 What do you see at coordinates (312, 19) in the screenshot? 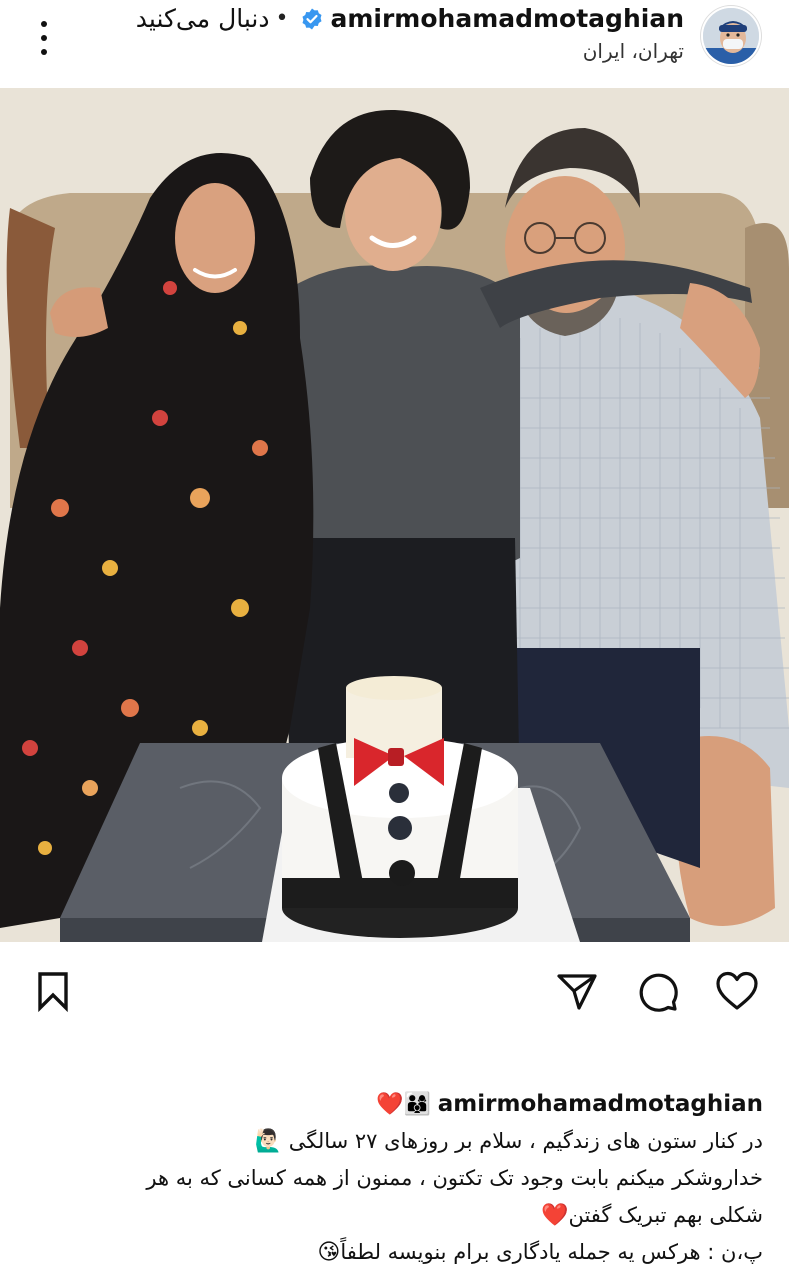
I see `verified-badge-icon` at bounding box center [312, 19].